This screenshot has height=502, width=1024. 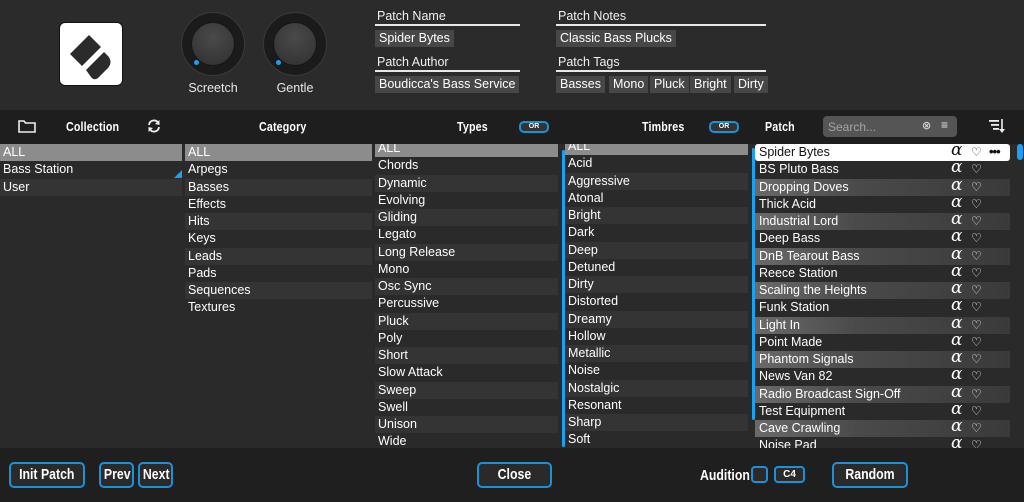 I want to click on timbre-item: ALL, so click(x=656, y=150).